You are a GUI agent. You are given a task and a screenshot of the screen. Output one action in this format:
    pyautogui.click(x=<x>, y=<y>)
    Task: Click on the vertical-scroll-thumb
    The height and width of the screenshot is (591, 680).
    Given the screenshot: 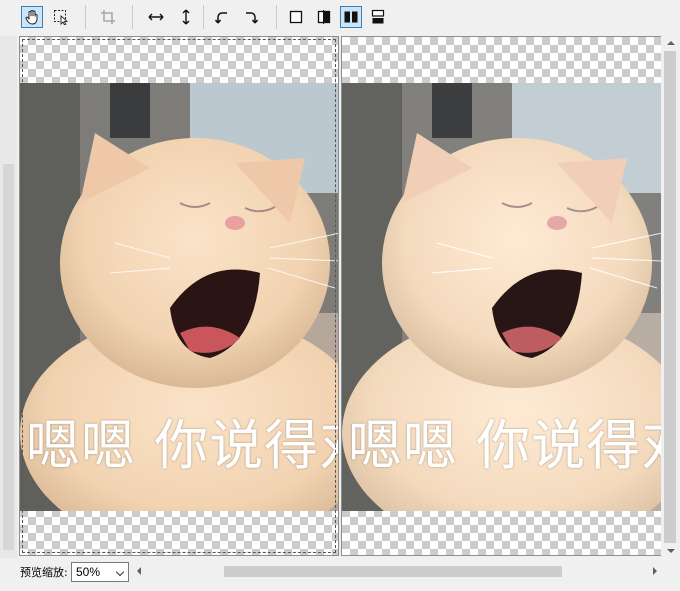 What is the action you would take?
    pyautogui.click(x=670, y=297)
    